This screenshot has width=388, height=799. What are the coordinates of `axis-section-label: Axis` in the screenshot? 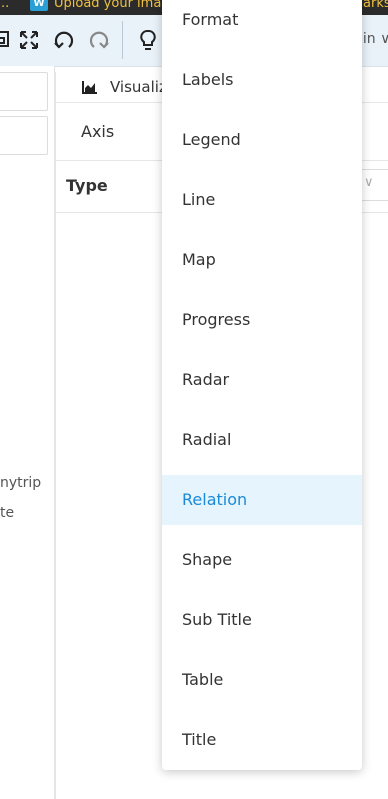 It's located at (97, 131).